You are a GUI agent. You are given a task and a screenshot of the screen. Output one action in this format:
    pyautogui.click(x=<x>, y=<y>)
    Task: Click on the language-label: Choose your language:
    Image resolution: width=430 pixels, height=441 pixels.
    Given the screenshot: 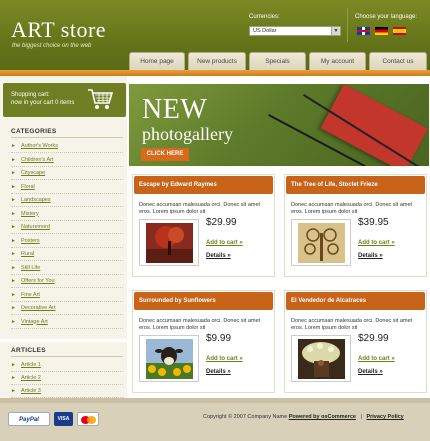 What is the action you would take?
    pyautogui.click(x=386, y=17)
    